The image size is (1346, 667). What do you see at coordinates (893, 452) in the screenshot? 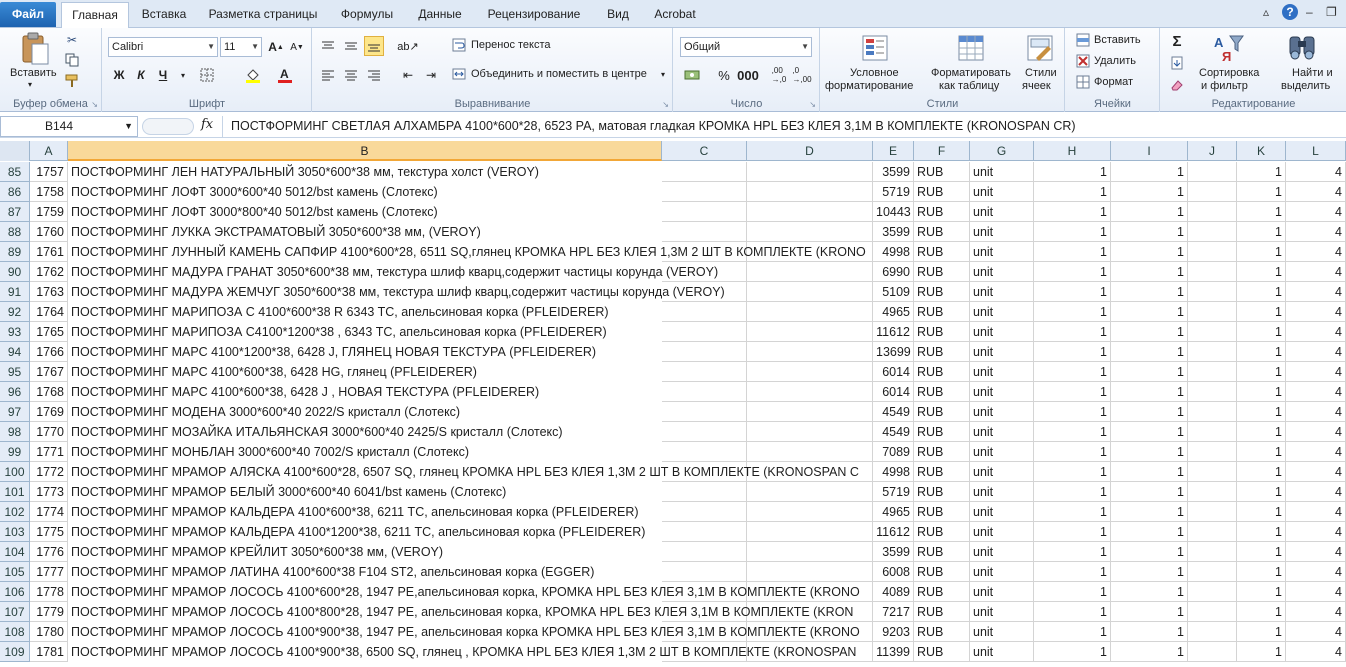
I see `cell-e: 7089` at bounding box center [893, 452].